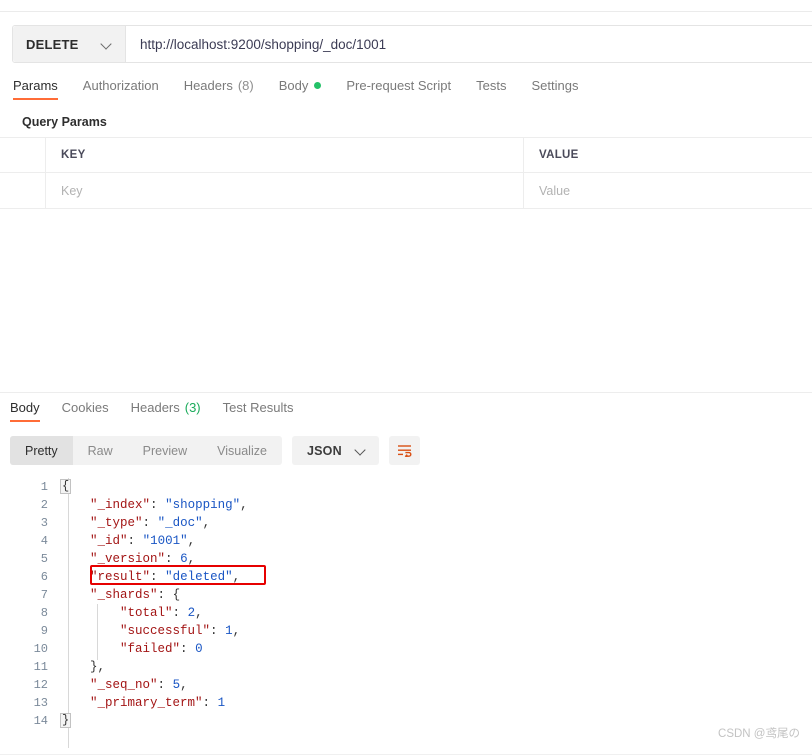  Describe the element at coordinates (406, 505) in the screenshot. I see `code-line: 2 "_index": "shopping",` at that location.